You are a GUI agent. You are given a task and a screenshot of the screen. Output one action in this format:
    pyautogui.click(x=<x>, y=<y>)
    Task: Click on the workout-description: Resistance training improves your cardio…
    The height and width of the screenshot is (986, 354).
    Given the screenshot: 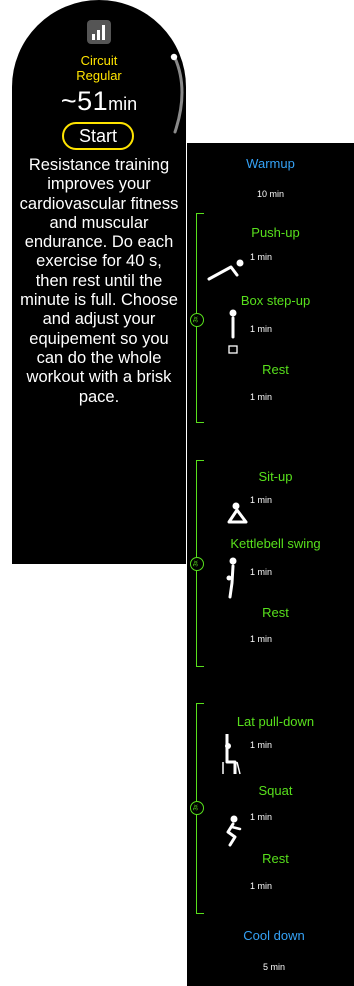 What is the action you would take?
    pyautogui.click(x=99, y=281)
    